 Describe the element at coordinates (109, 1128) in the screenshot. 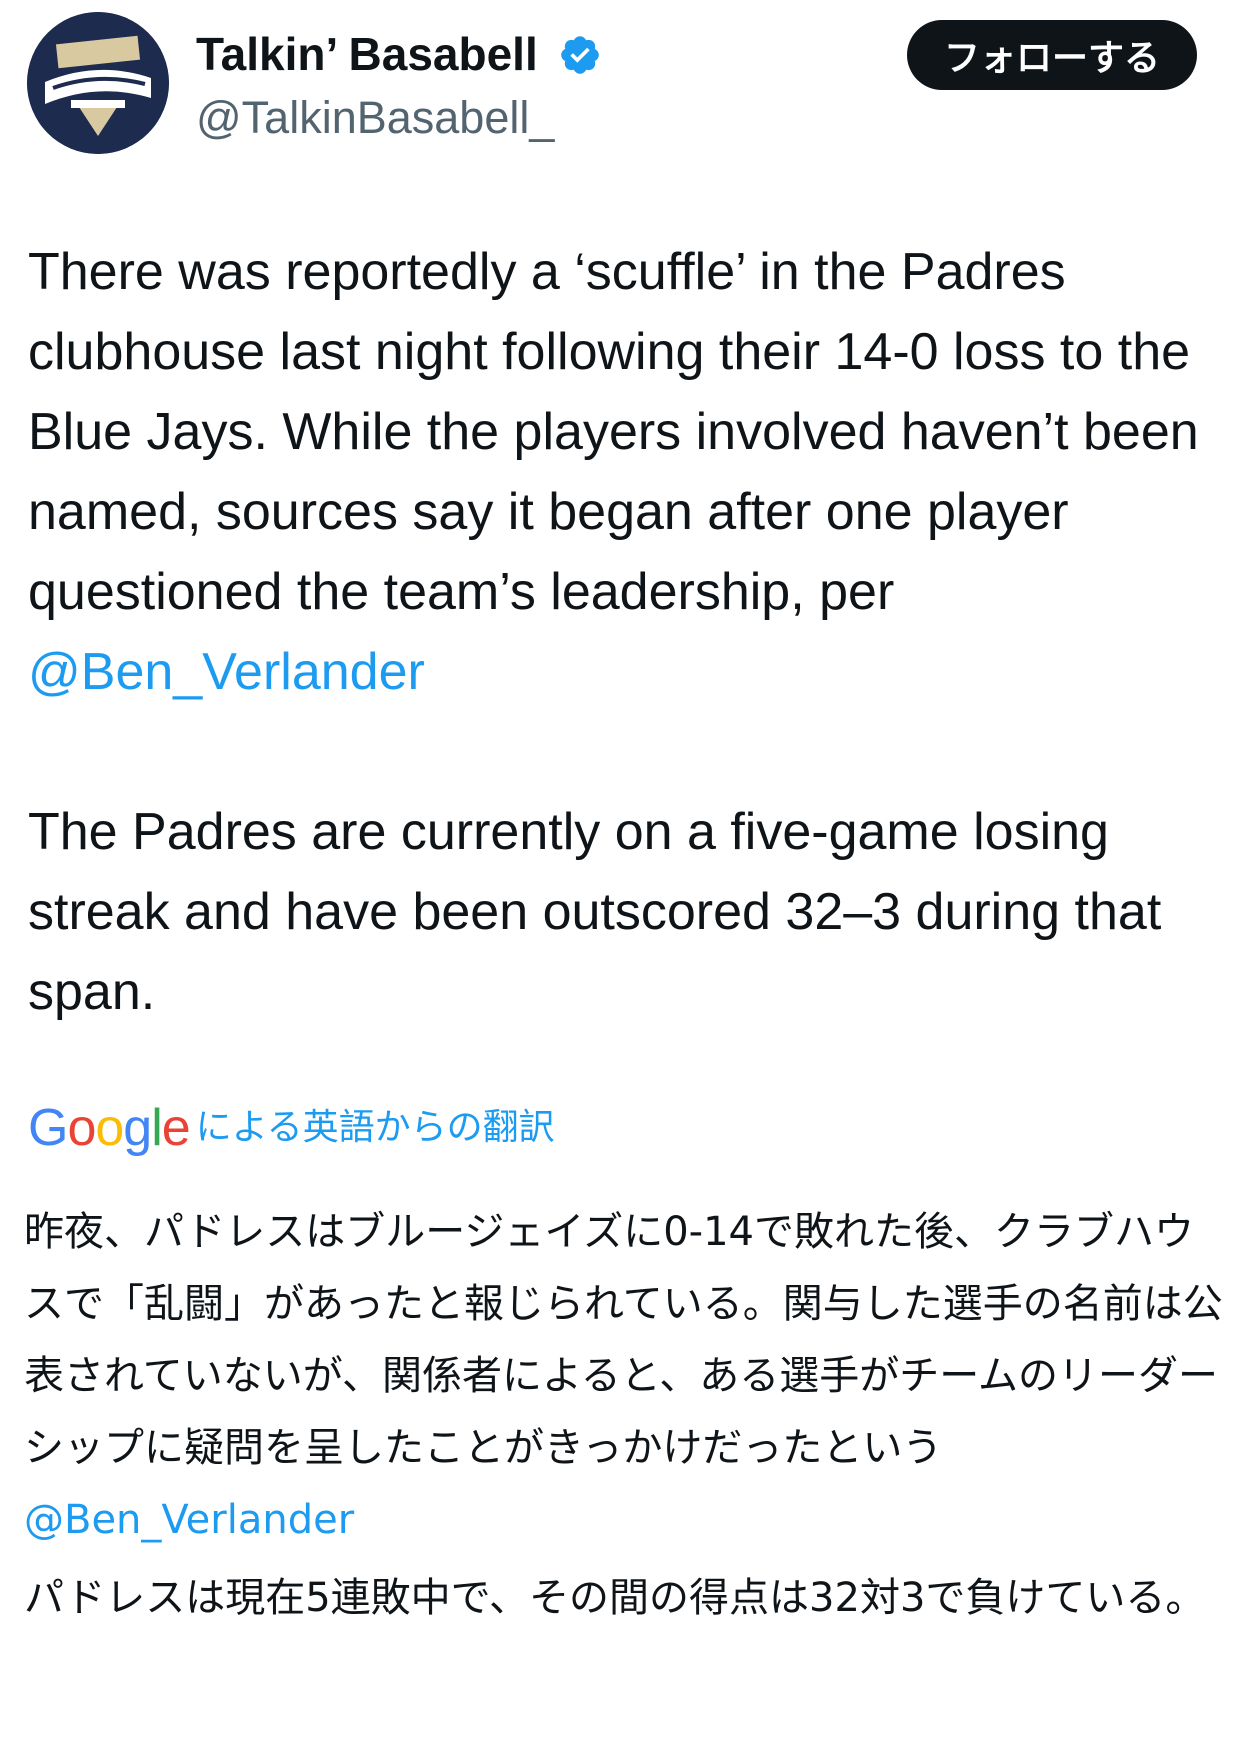

I see `google-logo: Google` at that location.